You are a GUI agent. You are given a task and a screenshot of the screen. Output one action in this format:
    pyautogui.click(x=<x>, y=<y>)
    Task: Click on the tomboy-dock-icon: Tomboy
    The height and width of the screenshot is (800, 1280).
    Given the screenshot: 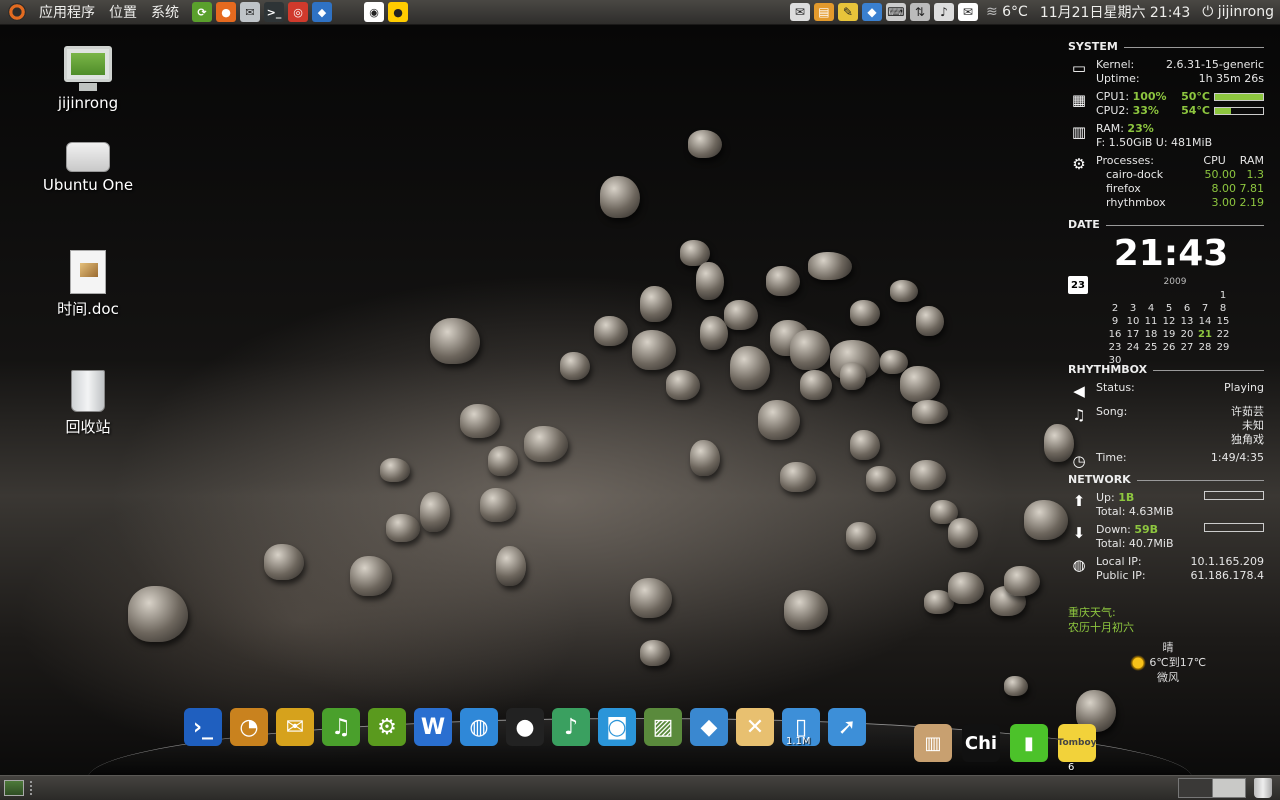 What is the action you would take?
    pyautogui.click(x=1077, y=739)
    